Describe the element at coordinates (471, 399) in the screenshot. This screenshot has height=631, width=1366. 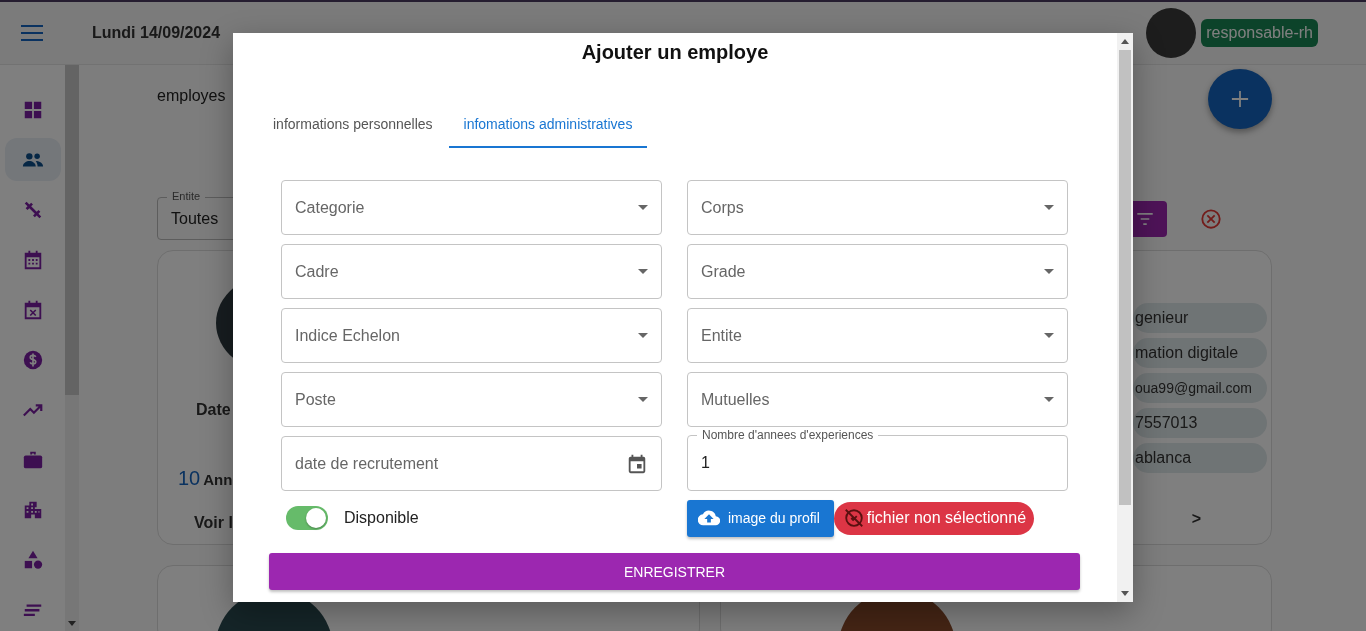
I see `select-field: Poste` at that location.